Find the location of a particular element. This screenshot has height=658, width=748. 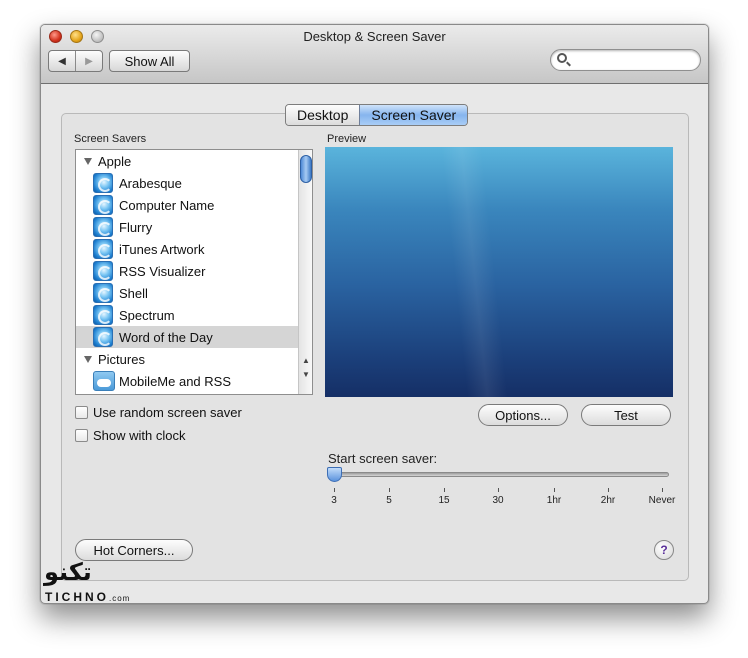

list-item: MobileMe and RSS is located at coordinates (187, 381).